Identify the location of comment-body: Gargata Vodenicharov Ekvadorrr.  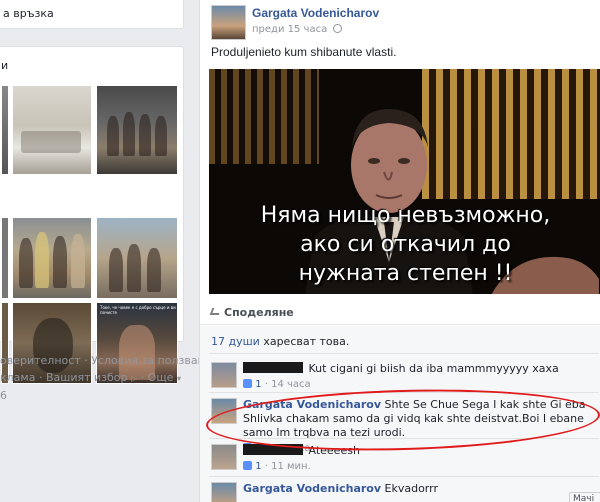
(420, 489).